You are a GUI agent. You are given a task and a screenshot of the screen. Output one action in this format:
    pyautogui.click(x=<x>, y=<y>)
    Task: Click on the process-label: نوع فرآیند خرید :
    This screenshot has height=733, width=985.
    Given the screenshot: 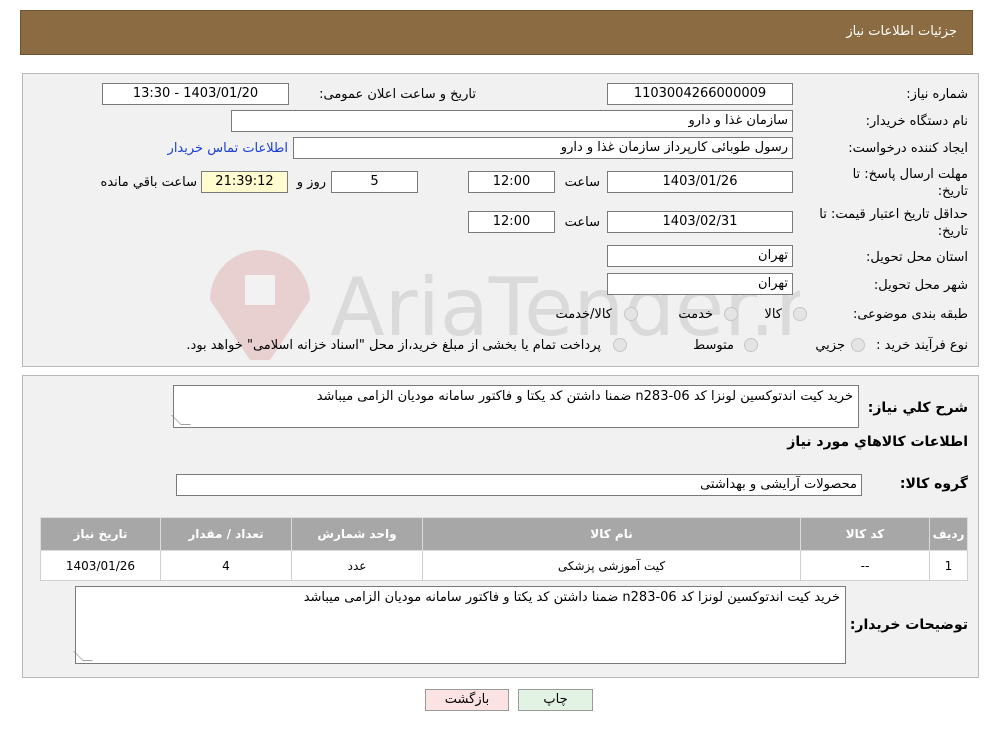 What is the action you would take?
    pyautogui.click(x=922, y=345)
    